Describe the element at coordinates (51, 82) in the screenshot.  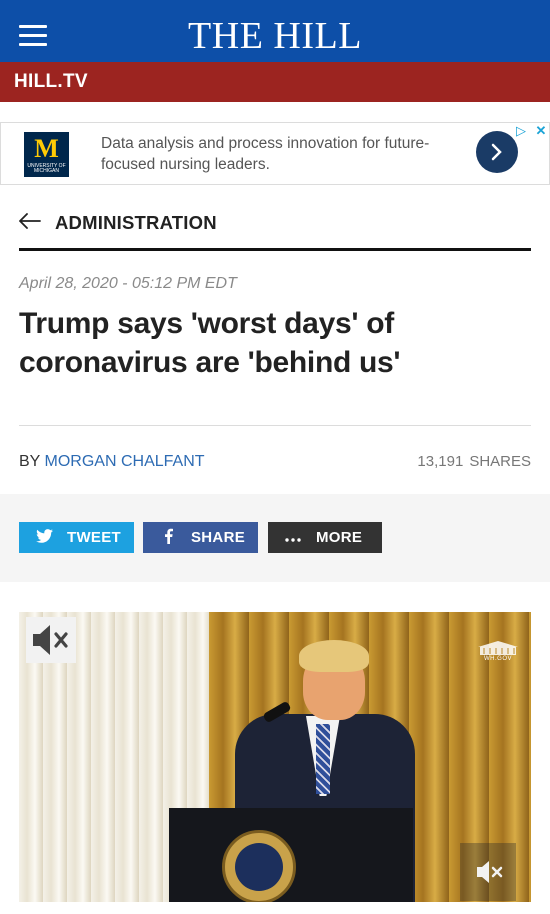
I see `hilltv-label: HILL.TV` at that location.